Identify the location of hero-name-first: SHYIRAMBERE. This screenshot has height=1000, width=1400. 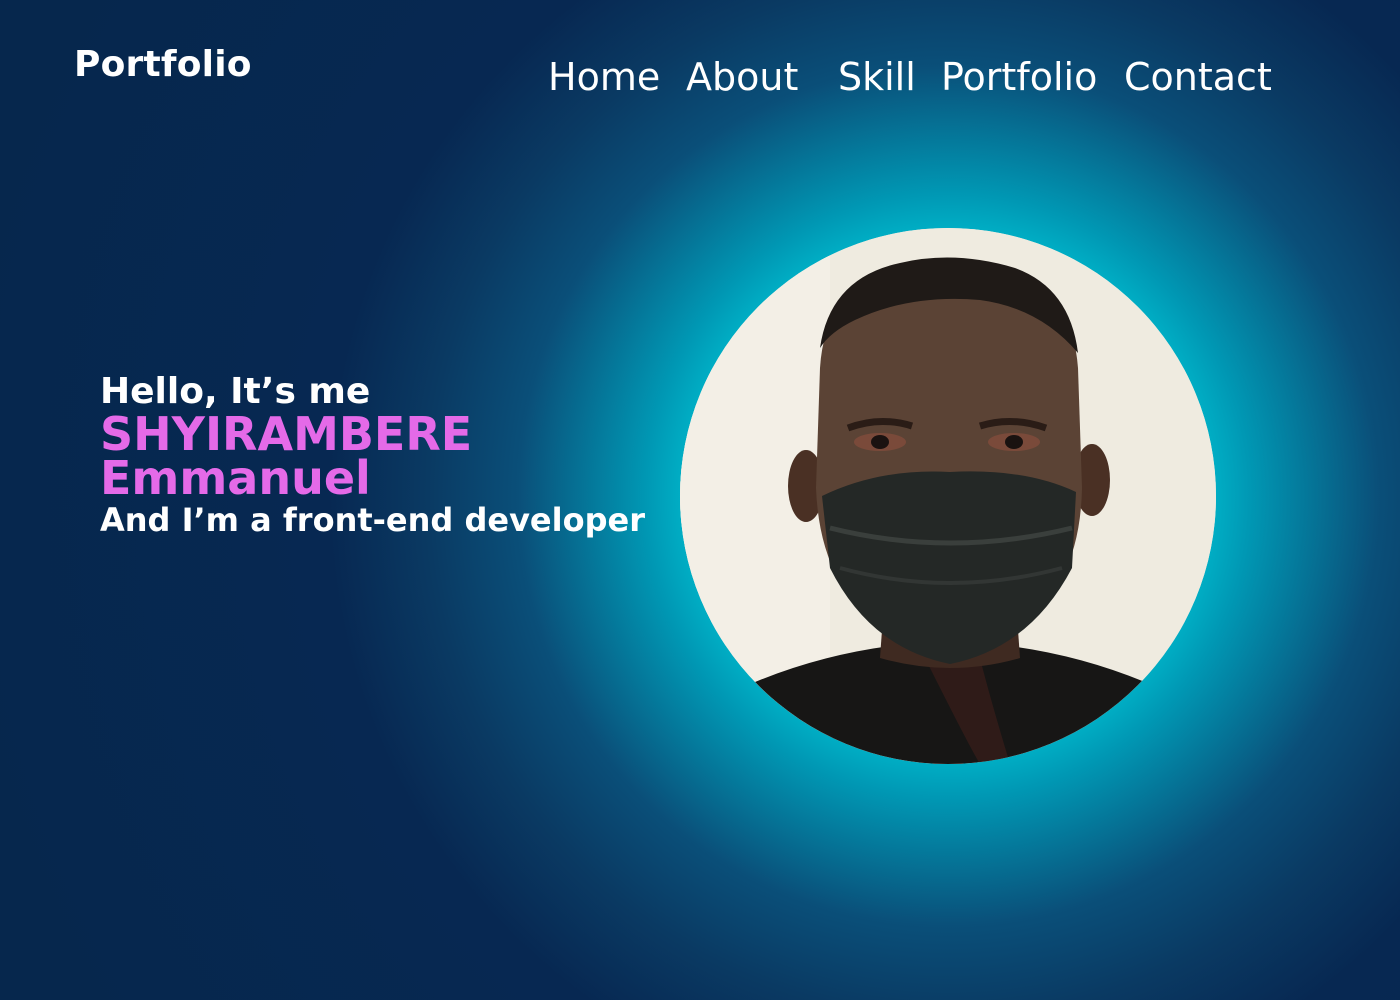
(286, 434).